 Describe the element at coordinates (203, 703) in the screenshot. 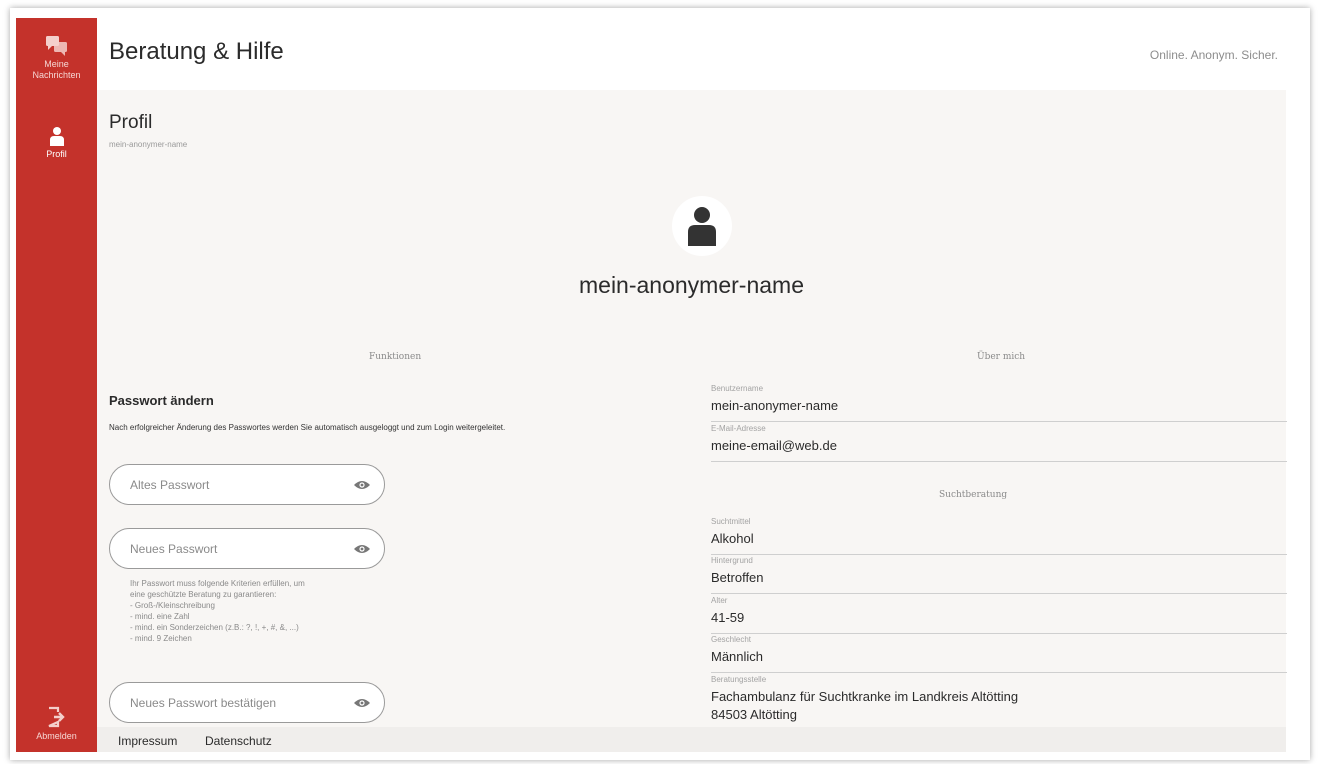

I see `confirm-password-placeholder: Neues Passwort bestätigen` at that location.